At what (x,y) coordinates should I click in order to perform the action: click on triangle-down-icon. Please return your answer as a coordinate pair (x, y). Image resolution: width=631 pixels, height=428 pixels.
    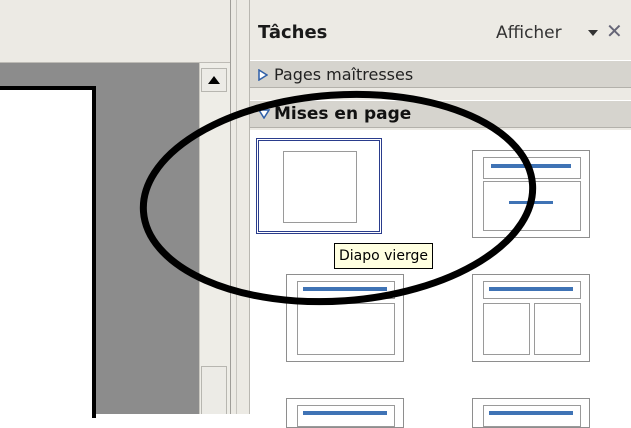
    Looking at the image, I should click on (264, 114).